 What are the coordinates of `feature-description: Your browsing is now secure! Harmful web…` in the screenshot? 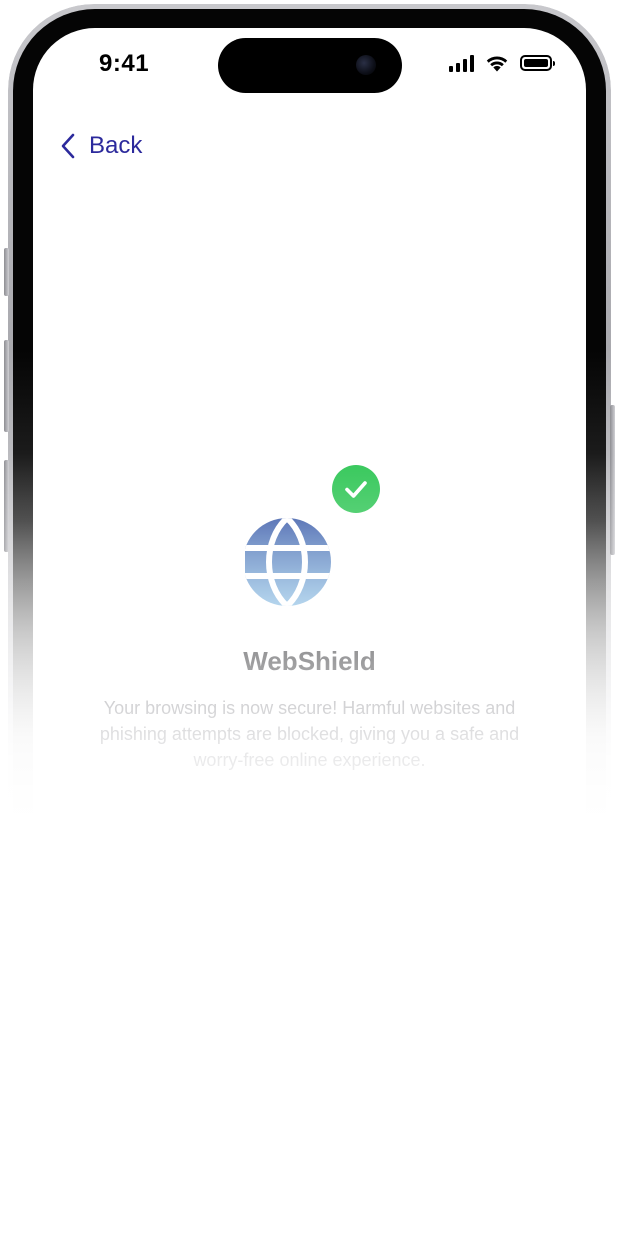 It's located at (309, 734).